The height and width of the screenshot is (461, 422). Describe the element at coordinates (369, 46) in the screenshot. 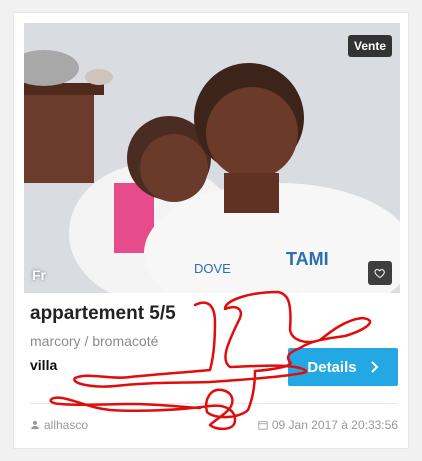

I see `listing-type-badge: Vente` at that location.